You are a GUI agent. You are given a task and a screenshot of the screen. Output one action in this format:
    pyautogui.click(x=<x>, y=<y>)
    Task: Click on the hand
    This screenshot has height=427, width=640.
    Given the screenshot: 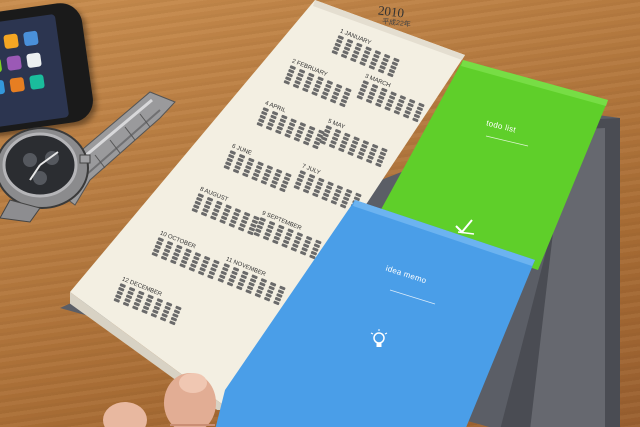 What is the action you would take?
    pyautogui.click(x=159, y=400)
    